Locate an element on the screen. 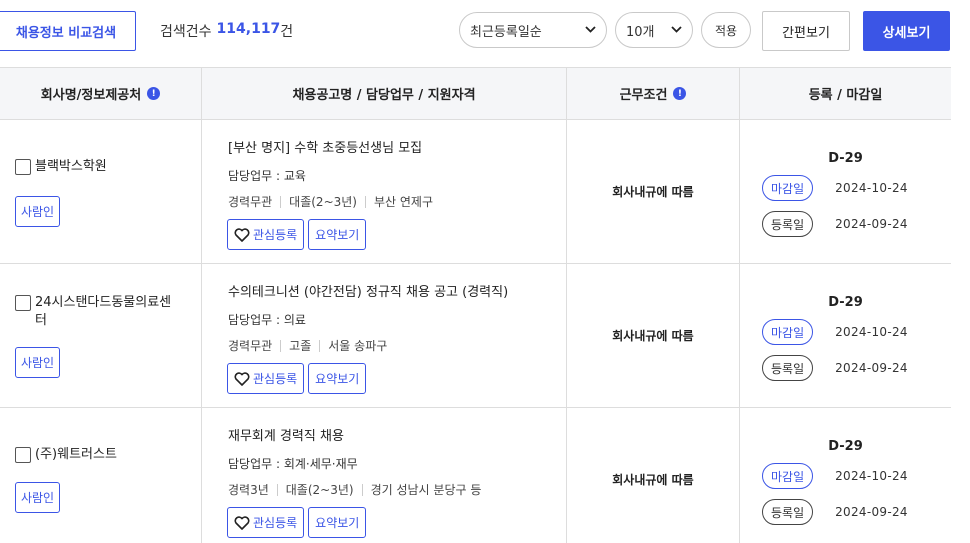 Image resolution: width=970 pixels, height=543 pixels. column-header-condition-label: 근무조건 is located at coordinates (643, 95).